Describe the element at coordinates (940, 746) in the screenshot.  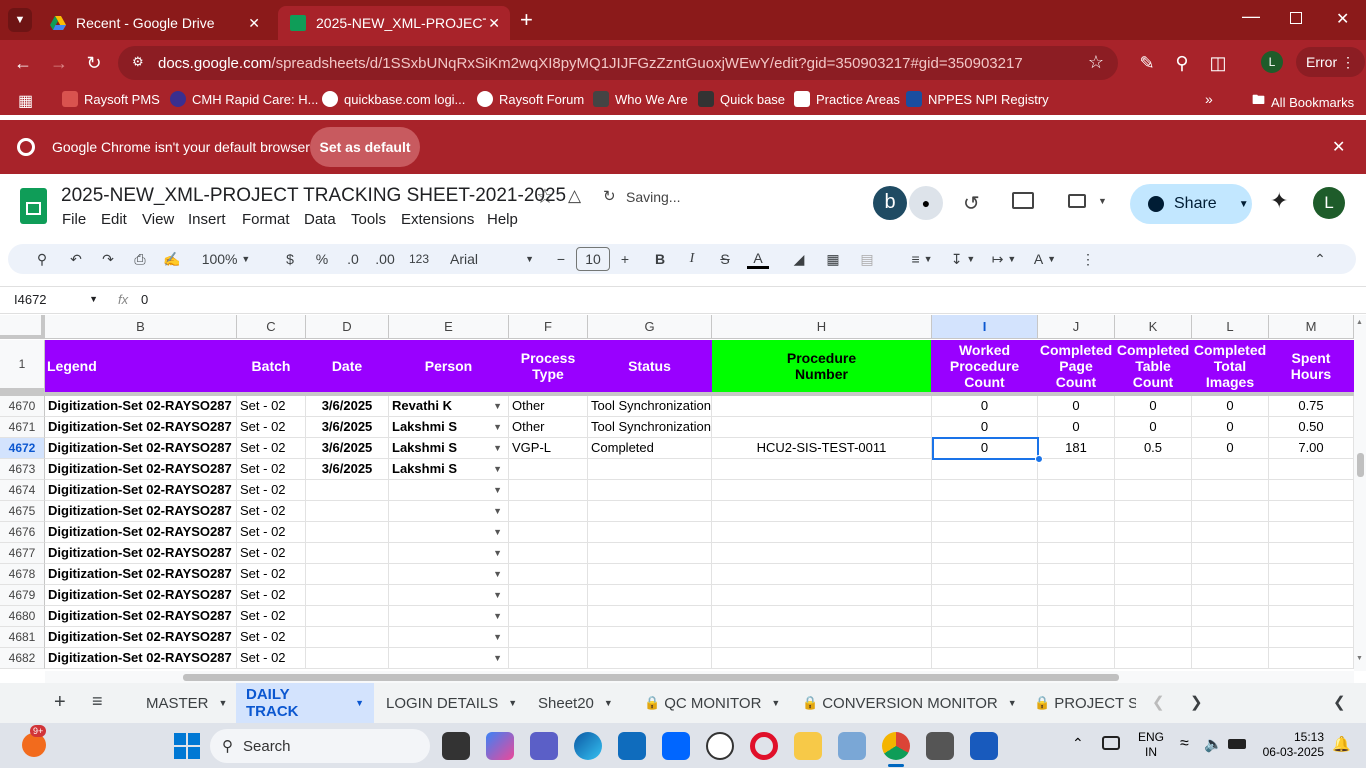
I see `app-icon` at that location.